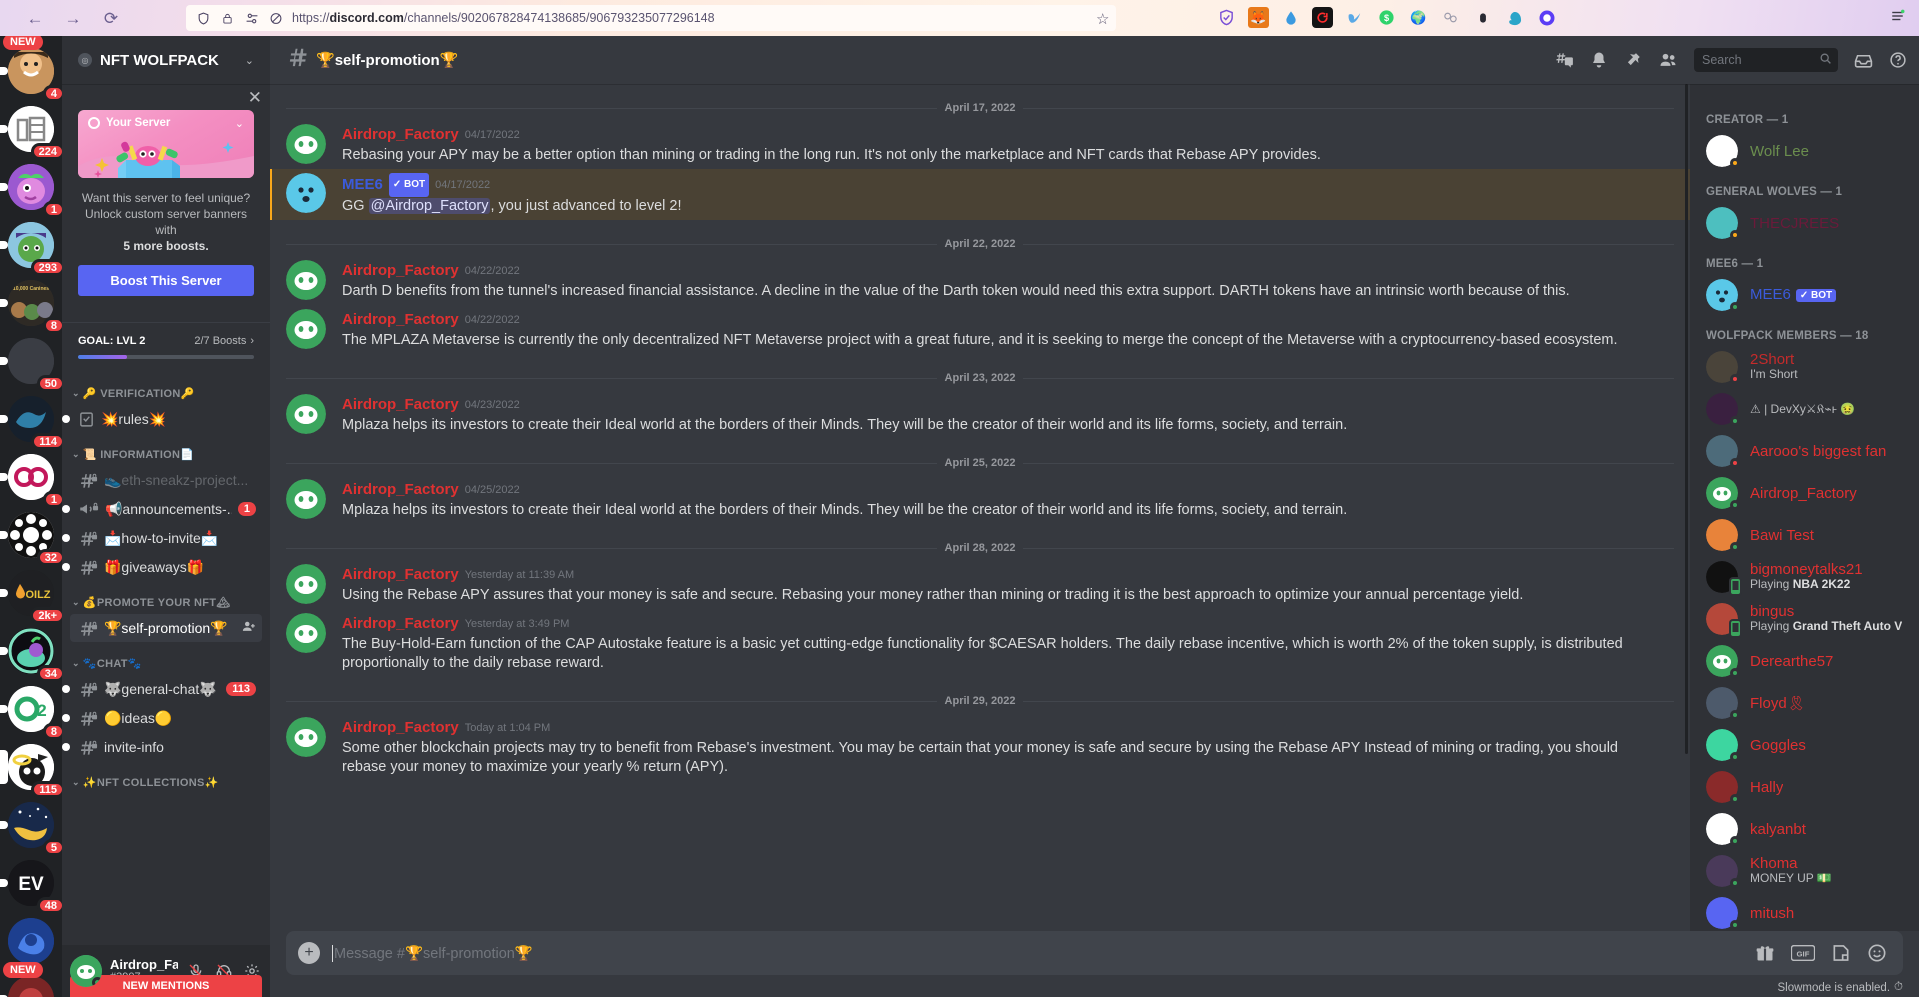 The image size is (1919, 997). What do you see at coordinates (162, 747) in the screenshot?
I see `channel-item-invite-info: invite-info` at bounding box center [162, 747].